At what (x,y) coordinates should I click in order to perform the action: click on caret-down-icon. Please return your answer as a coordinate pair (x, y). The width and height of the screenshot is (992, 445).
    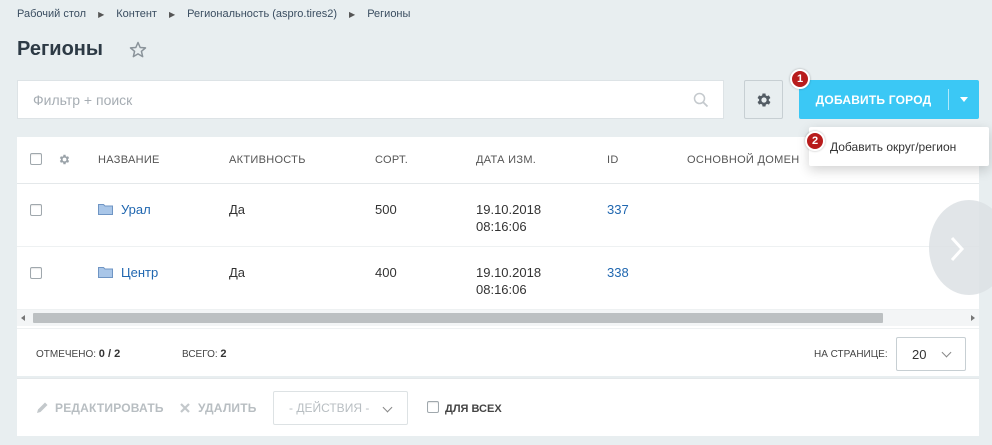
    Looking at the image, I should click on (964, 99).